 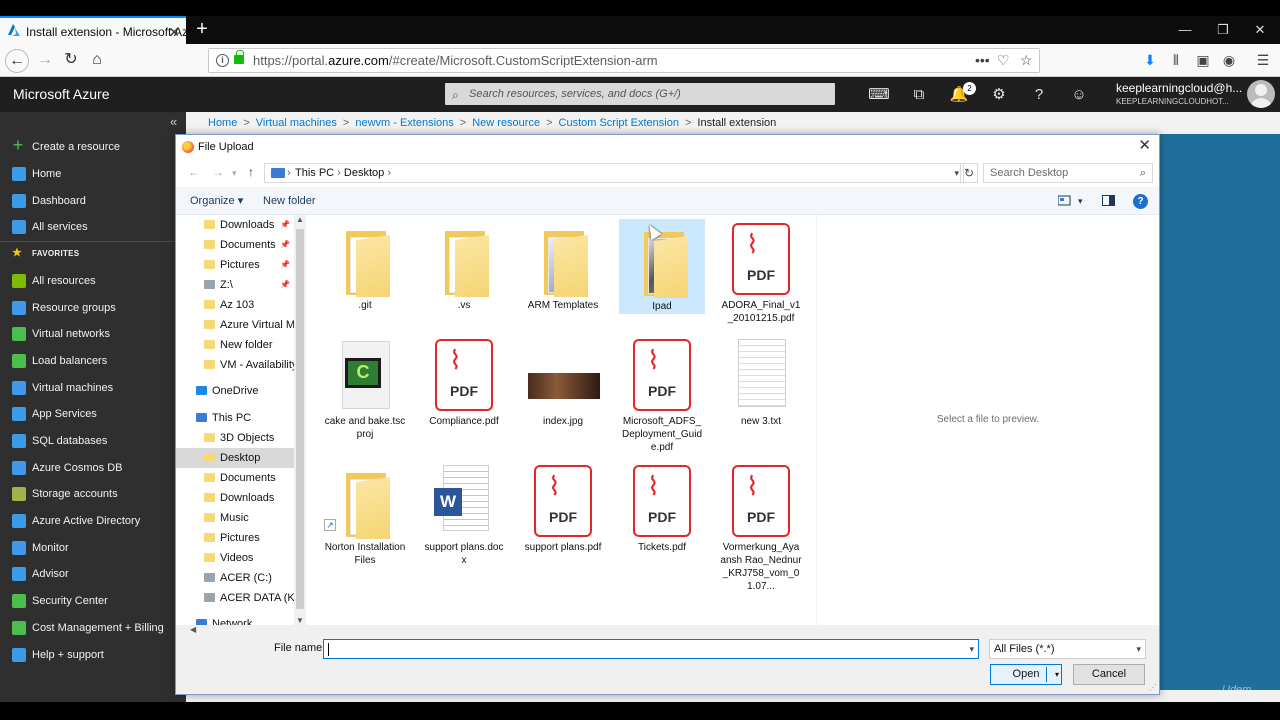 What do you see at coordinates (982, 60) in the screenshot?
I see `page-actions-icon: •••` at bounding box center [982, 60].